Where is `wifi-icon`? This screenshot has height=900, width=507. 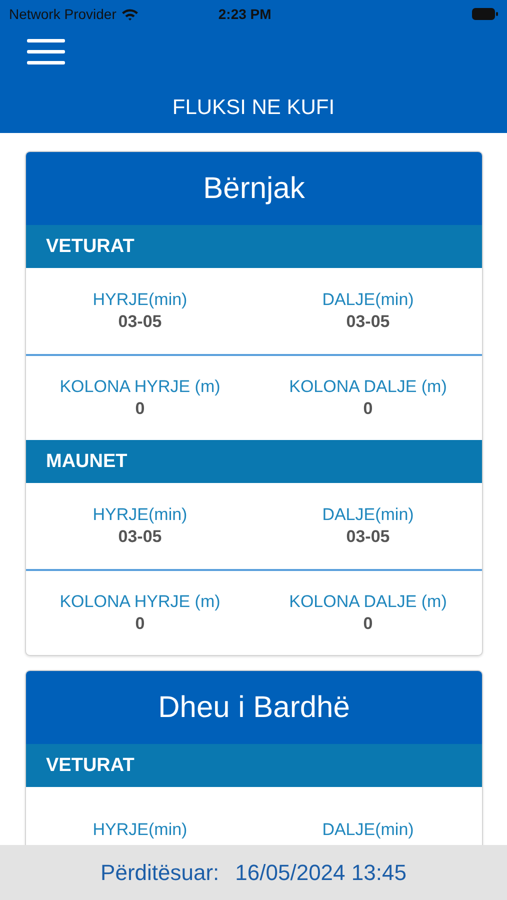
wifi-icon is located at coordinates (130, 14).